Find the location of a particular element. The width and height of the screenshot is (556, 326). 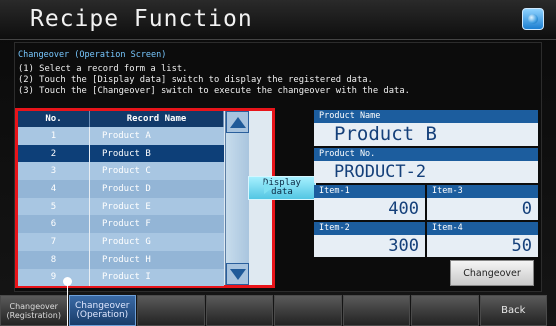

record-name: Product H is located at coordinates (126, 259).